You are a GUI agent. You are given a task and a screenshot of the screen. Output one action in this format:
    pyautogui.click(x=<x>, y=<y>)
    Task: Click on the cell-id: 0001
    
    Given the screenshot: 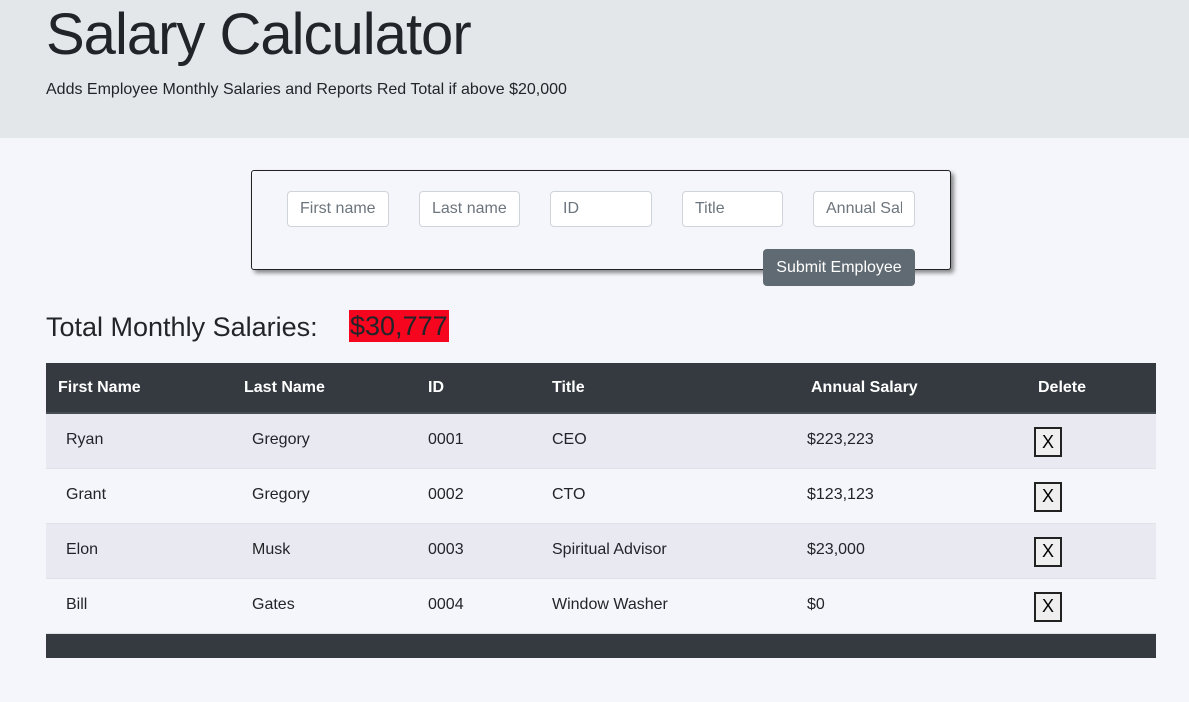 What is the action you would take?
    pyautogui.click(x=446, y=439)
    